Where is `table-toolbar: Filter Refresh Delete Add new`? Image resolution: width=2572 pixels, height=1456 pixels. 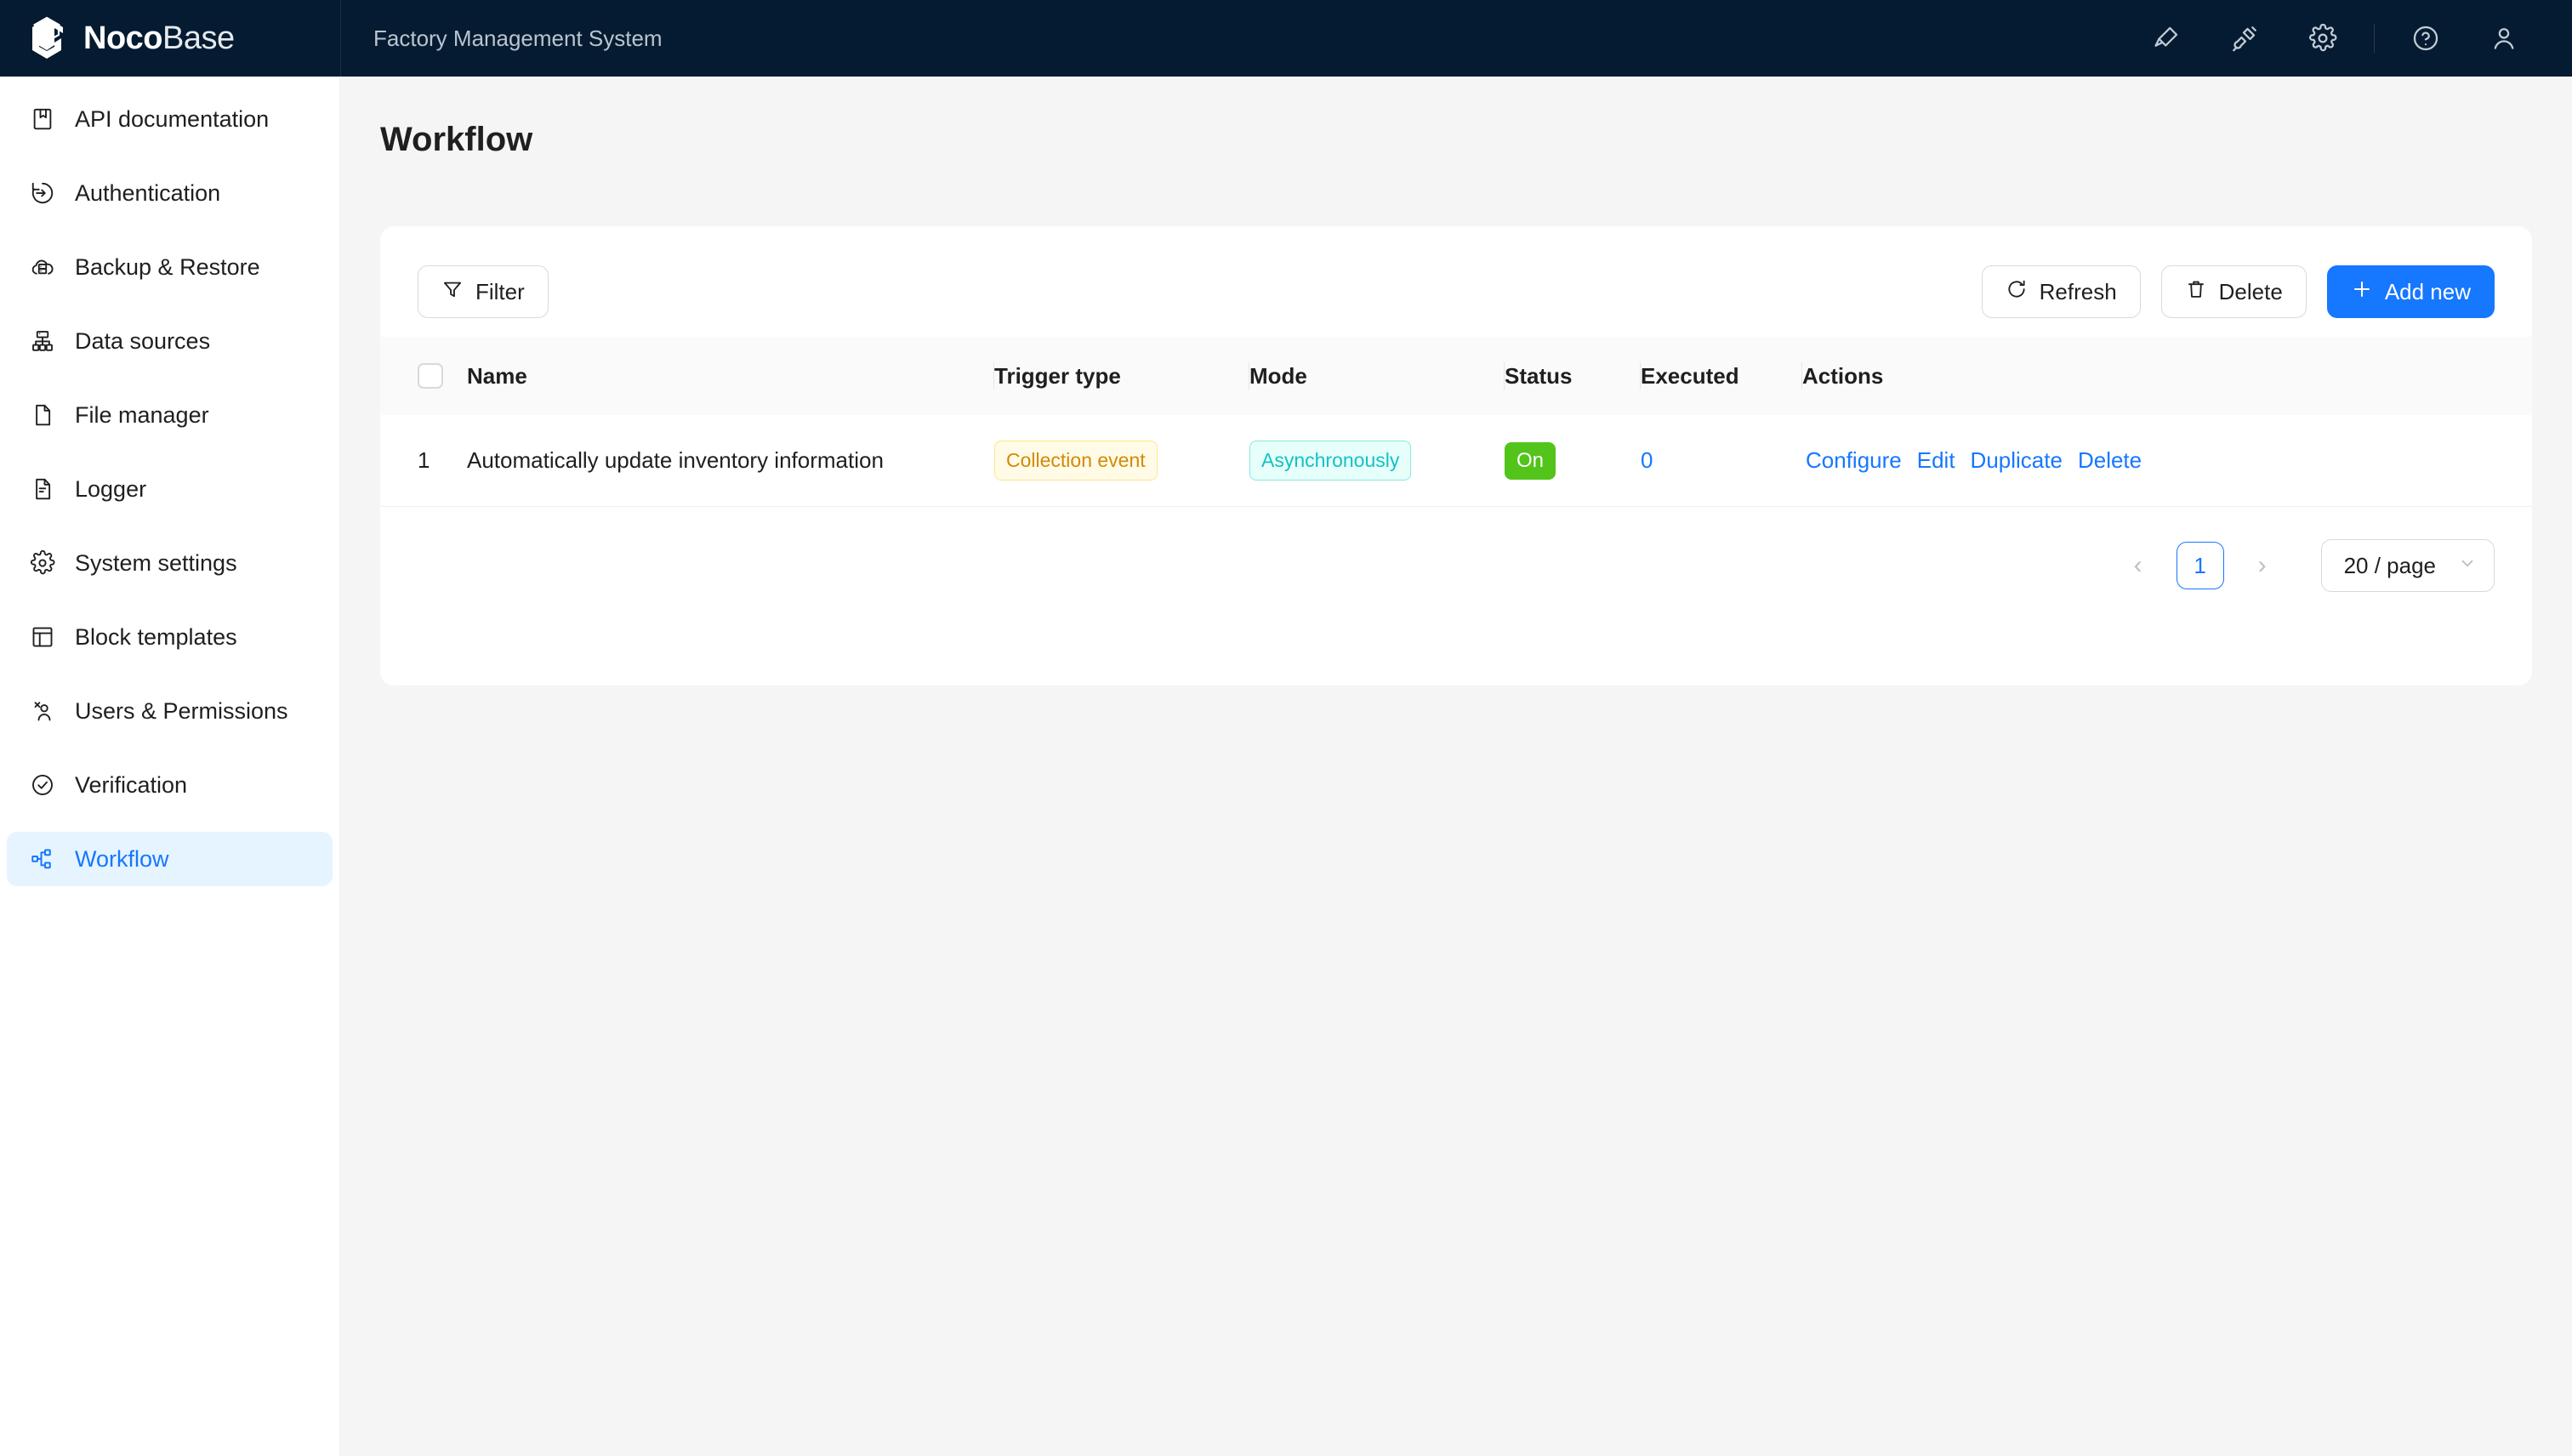 table-toolbar: Filter Refresh Delete Add new is located at coordinates (1456, 273).